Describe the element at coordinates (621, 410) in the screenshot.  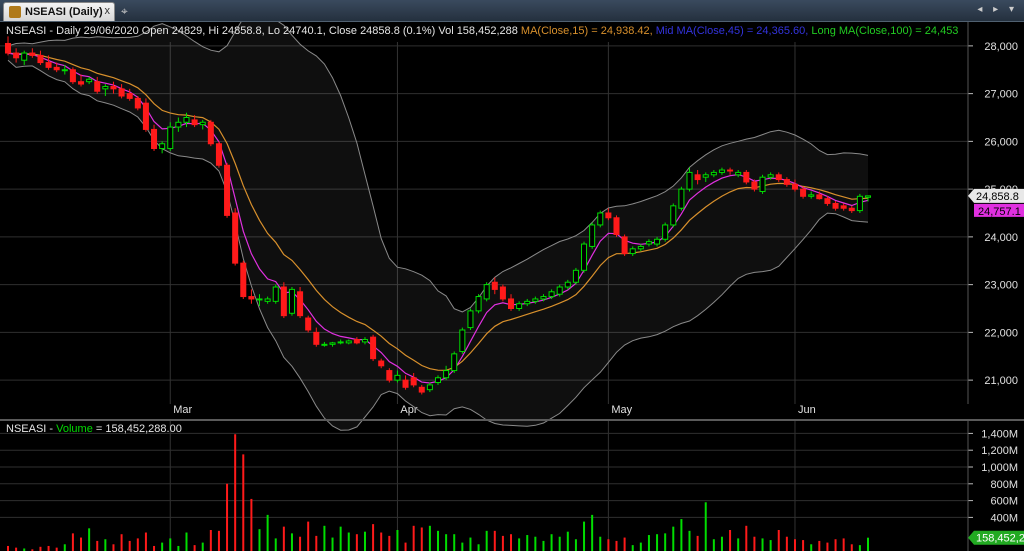
I see `month-label: May` at that location.